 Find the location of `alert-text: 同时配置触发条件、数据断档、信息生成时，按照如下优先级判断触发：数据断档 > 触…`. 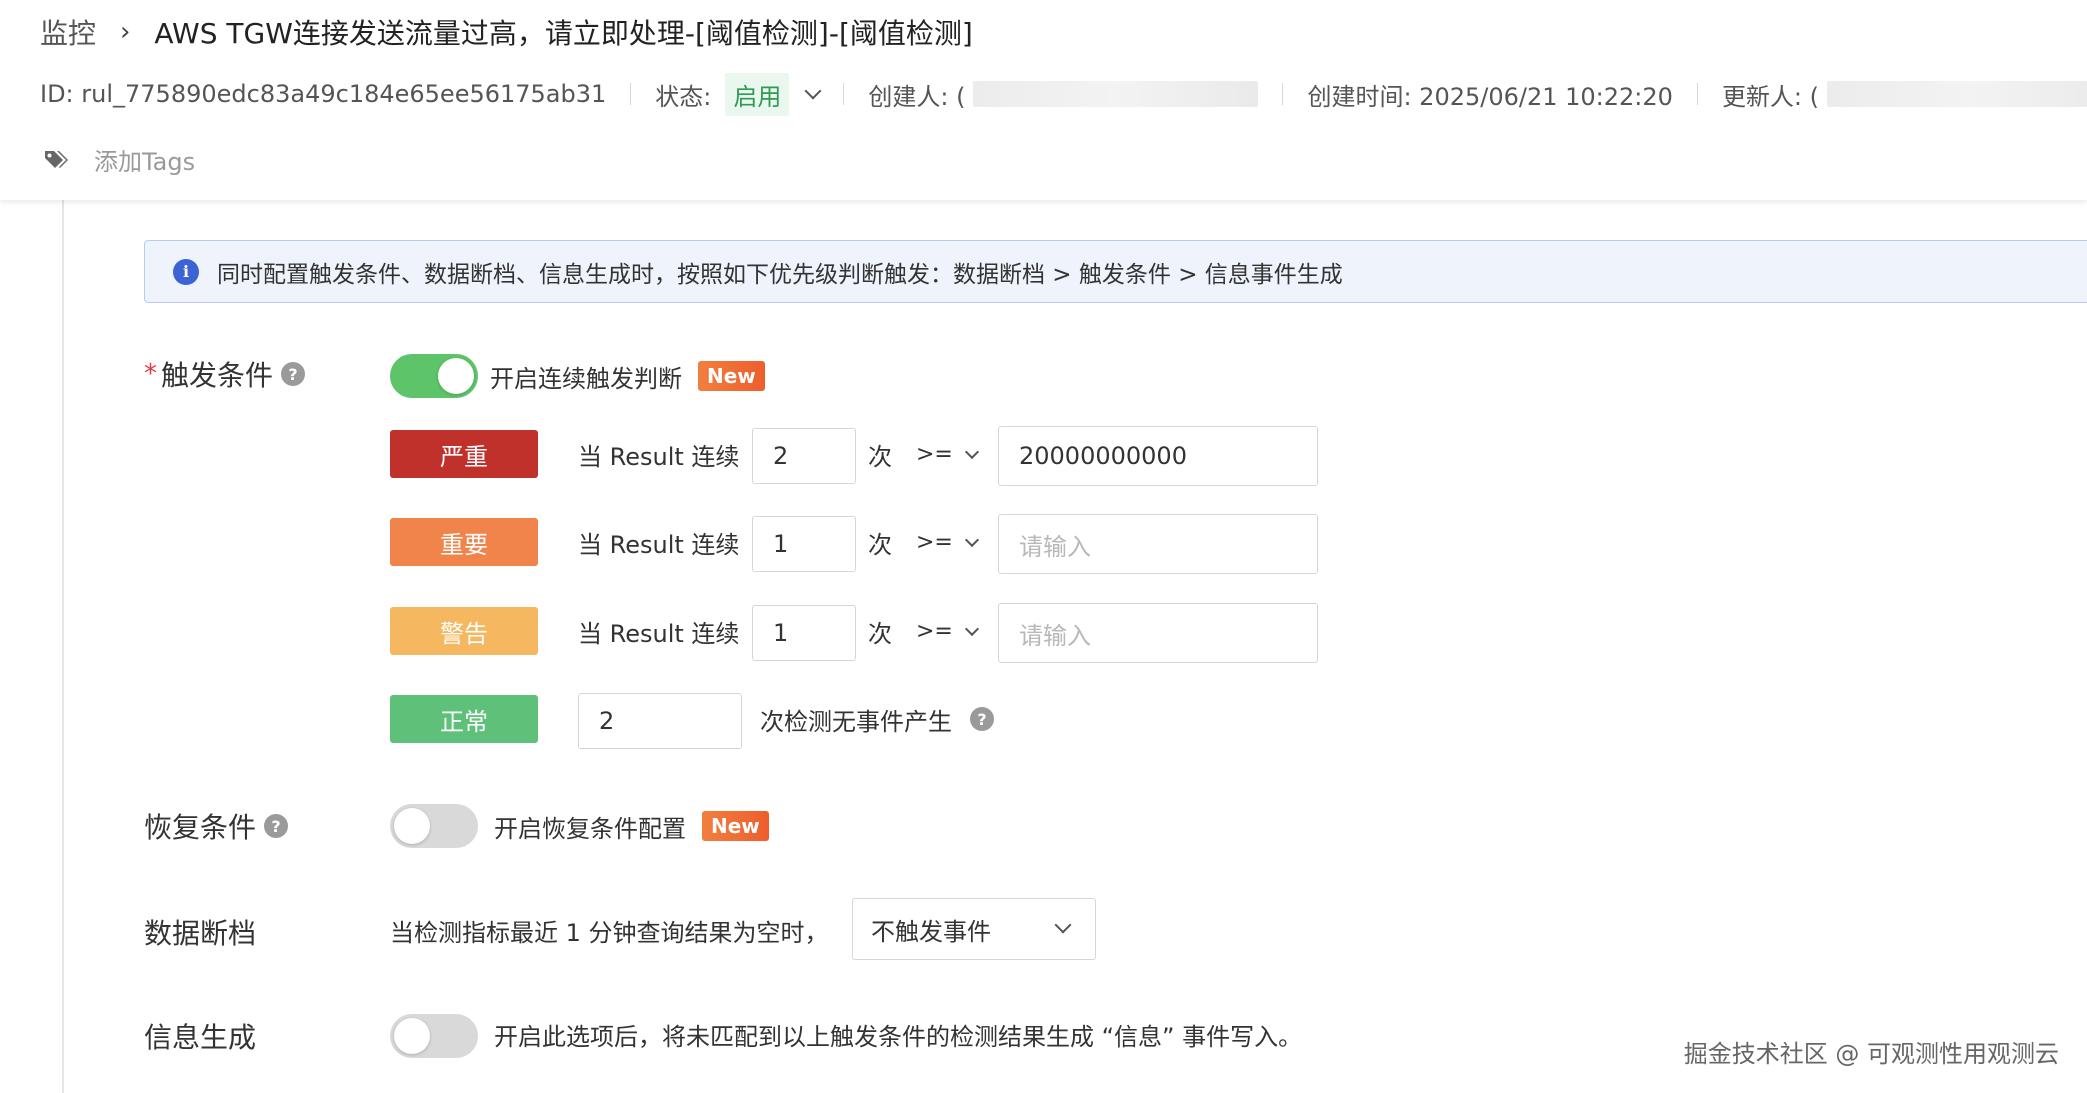

alert-text: 同时配置触发条件、数据断档、信息生成时，按照如下优先级判断触发：数据断档 > 触… is located at coordinates (780, 274).